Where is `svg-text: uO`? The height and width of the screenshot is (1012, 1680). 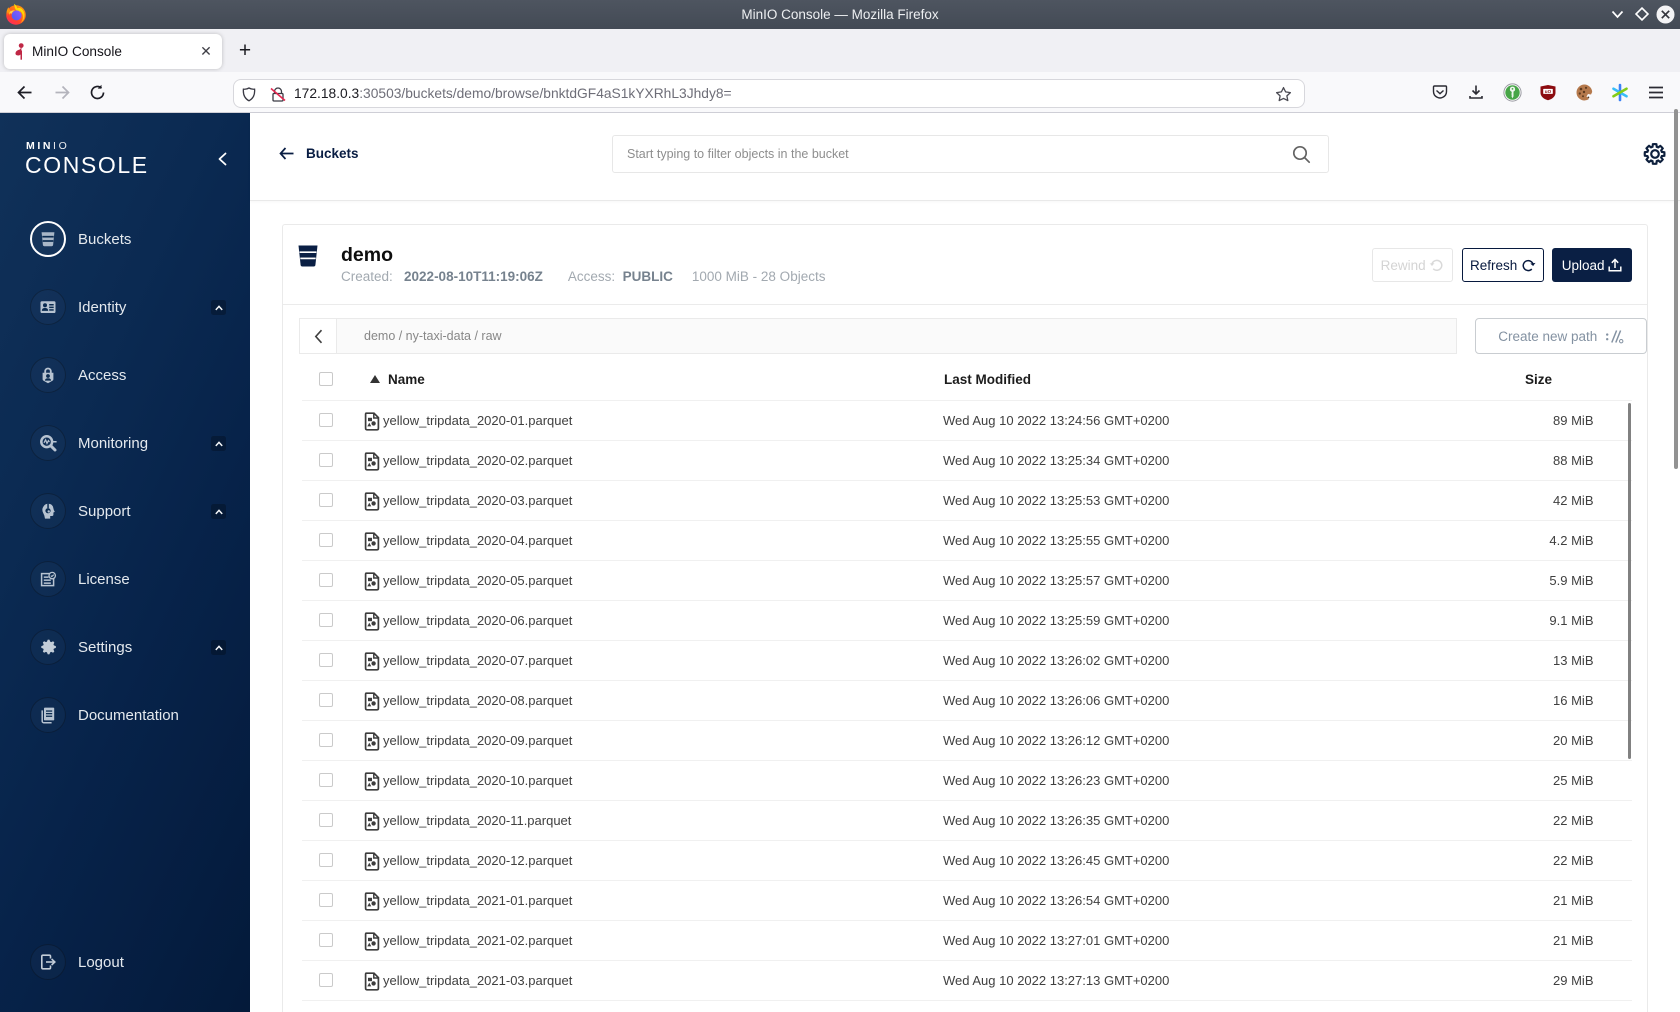 svg-text: uO is located at coordinates (1548, 91).